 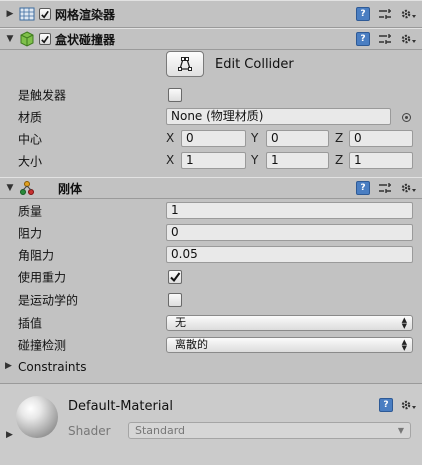 I want to click on component-title: 盒状碰撞器, so click(x=85, y=39).